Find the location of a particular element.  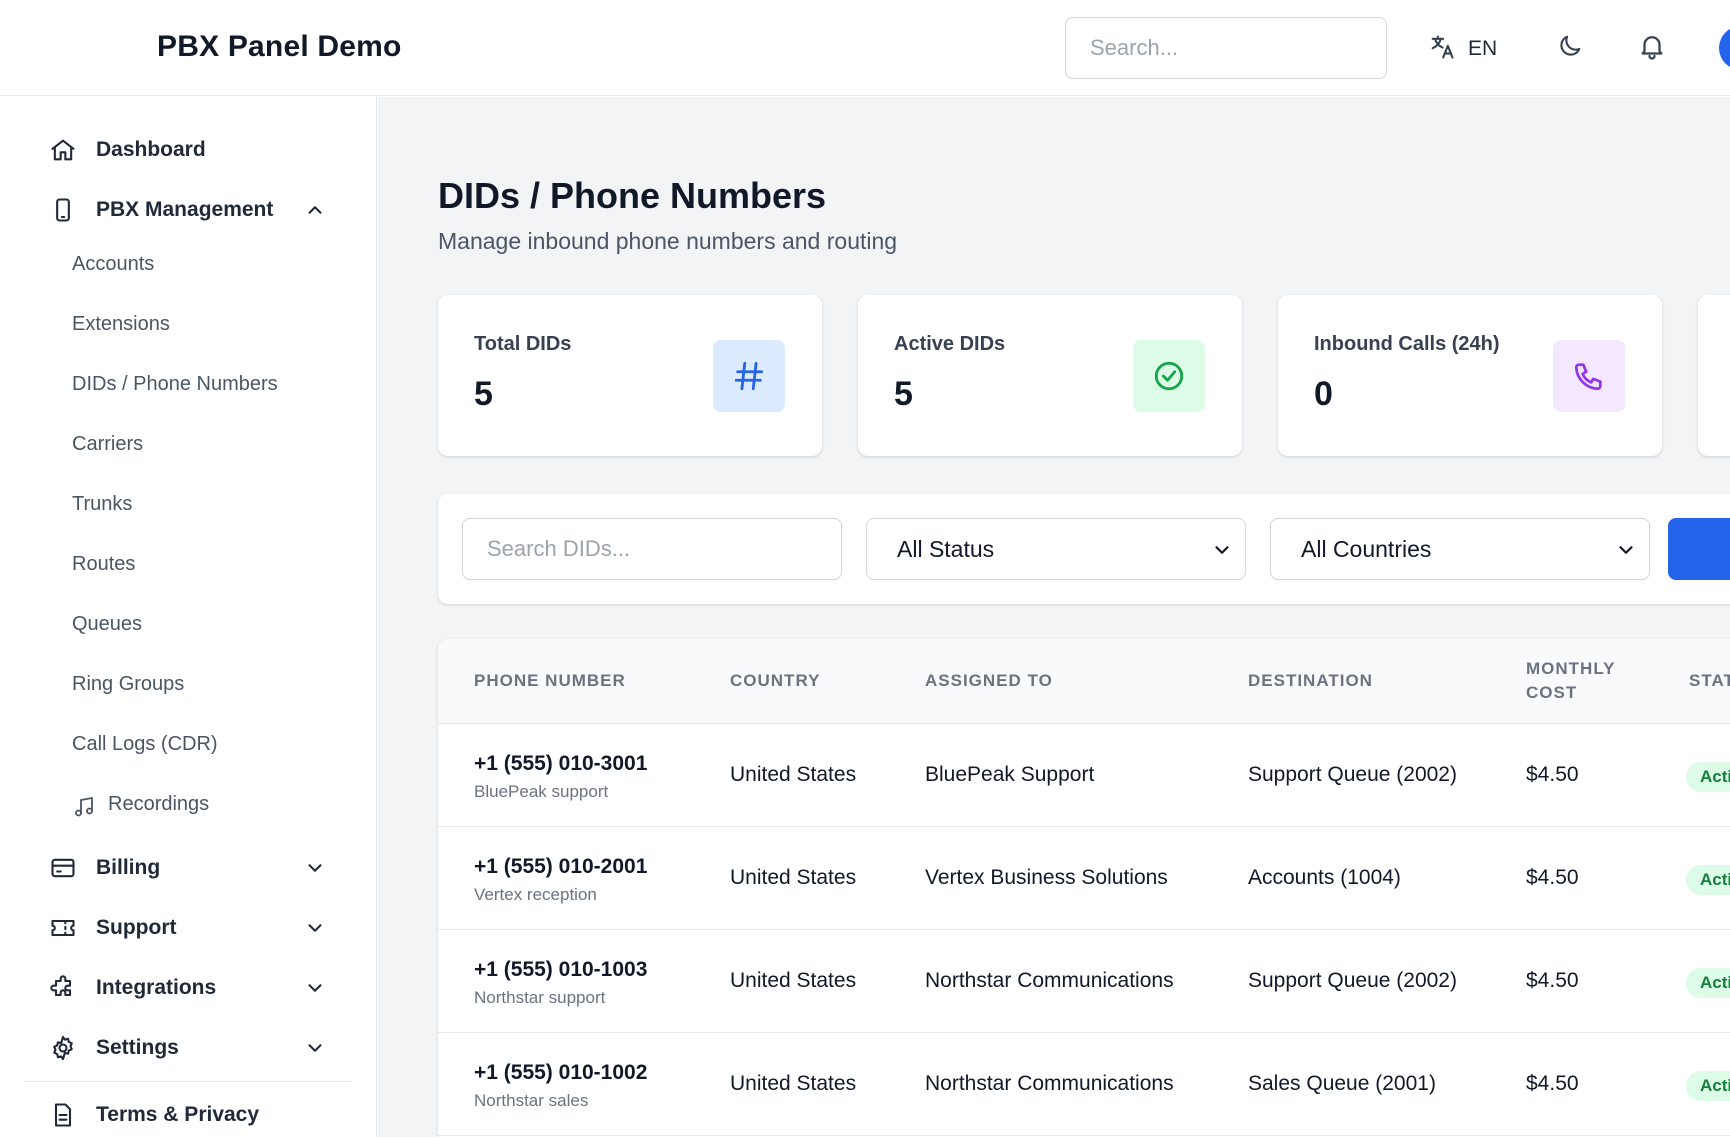

sidebar-item-label: Billing is located at coordinates (128, 867).